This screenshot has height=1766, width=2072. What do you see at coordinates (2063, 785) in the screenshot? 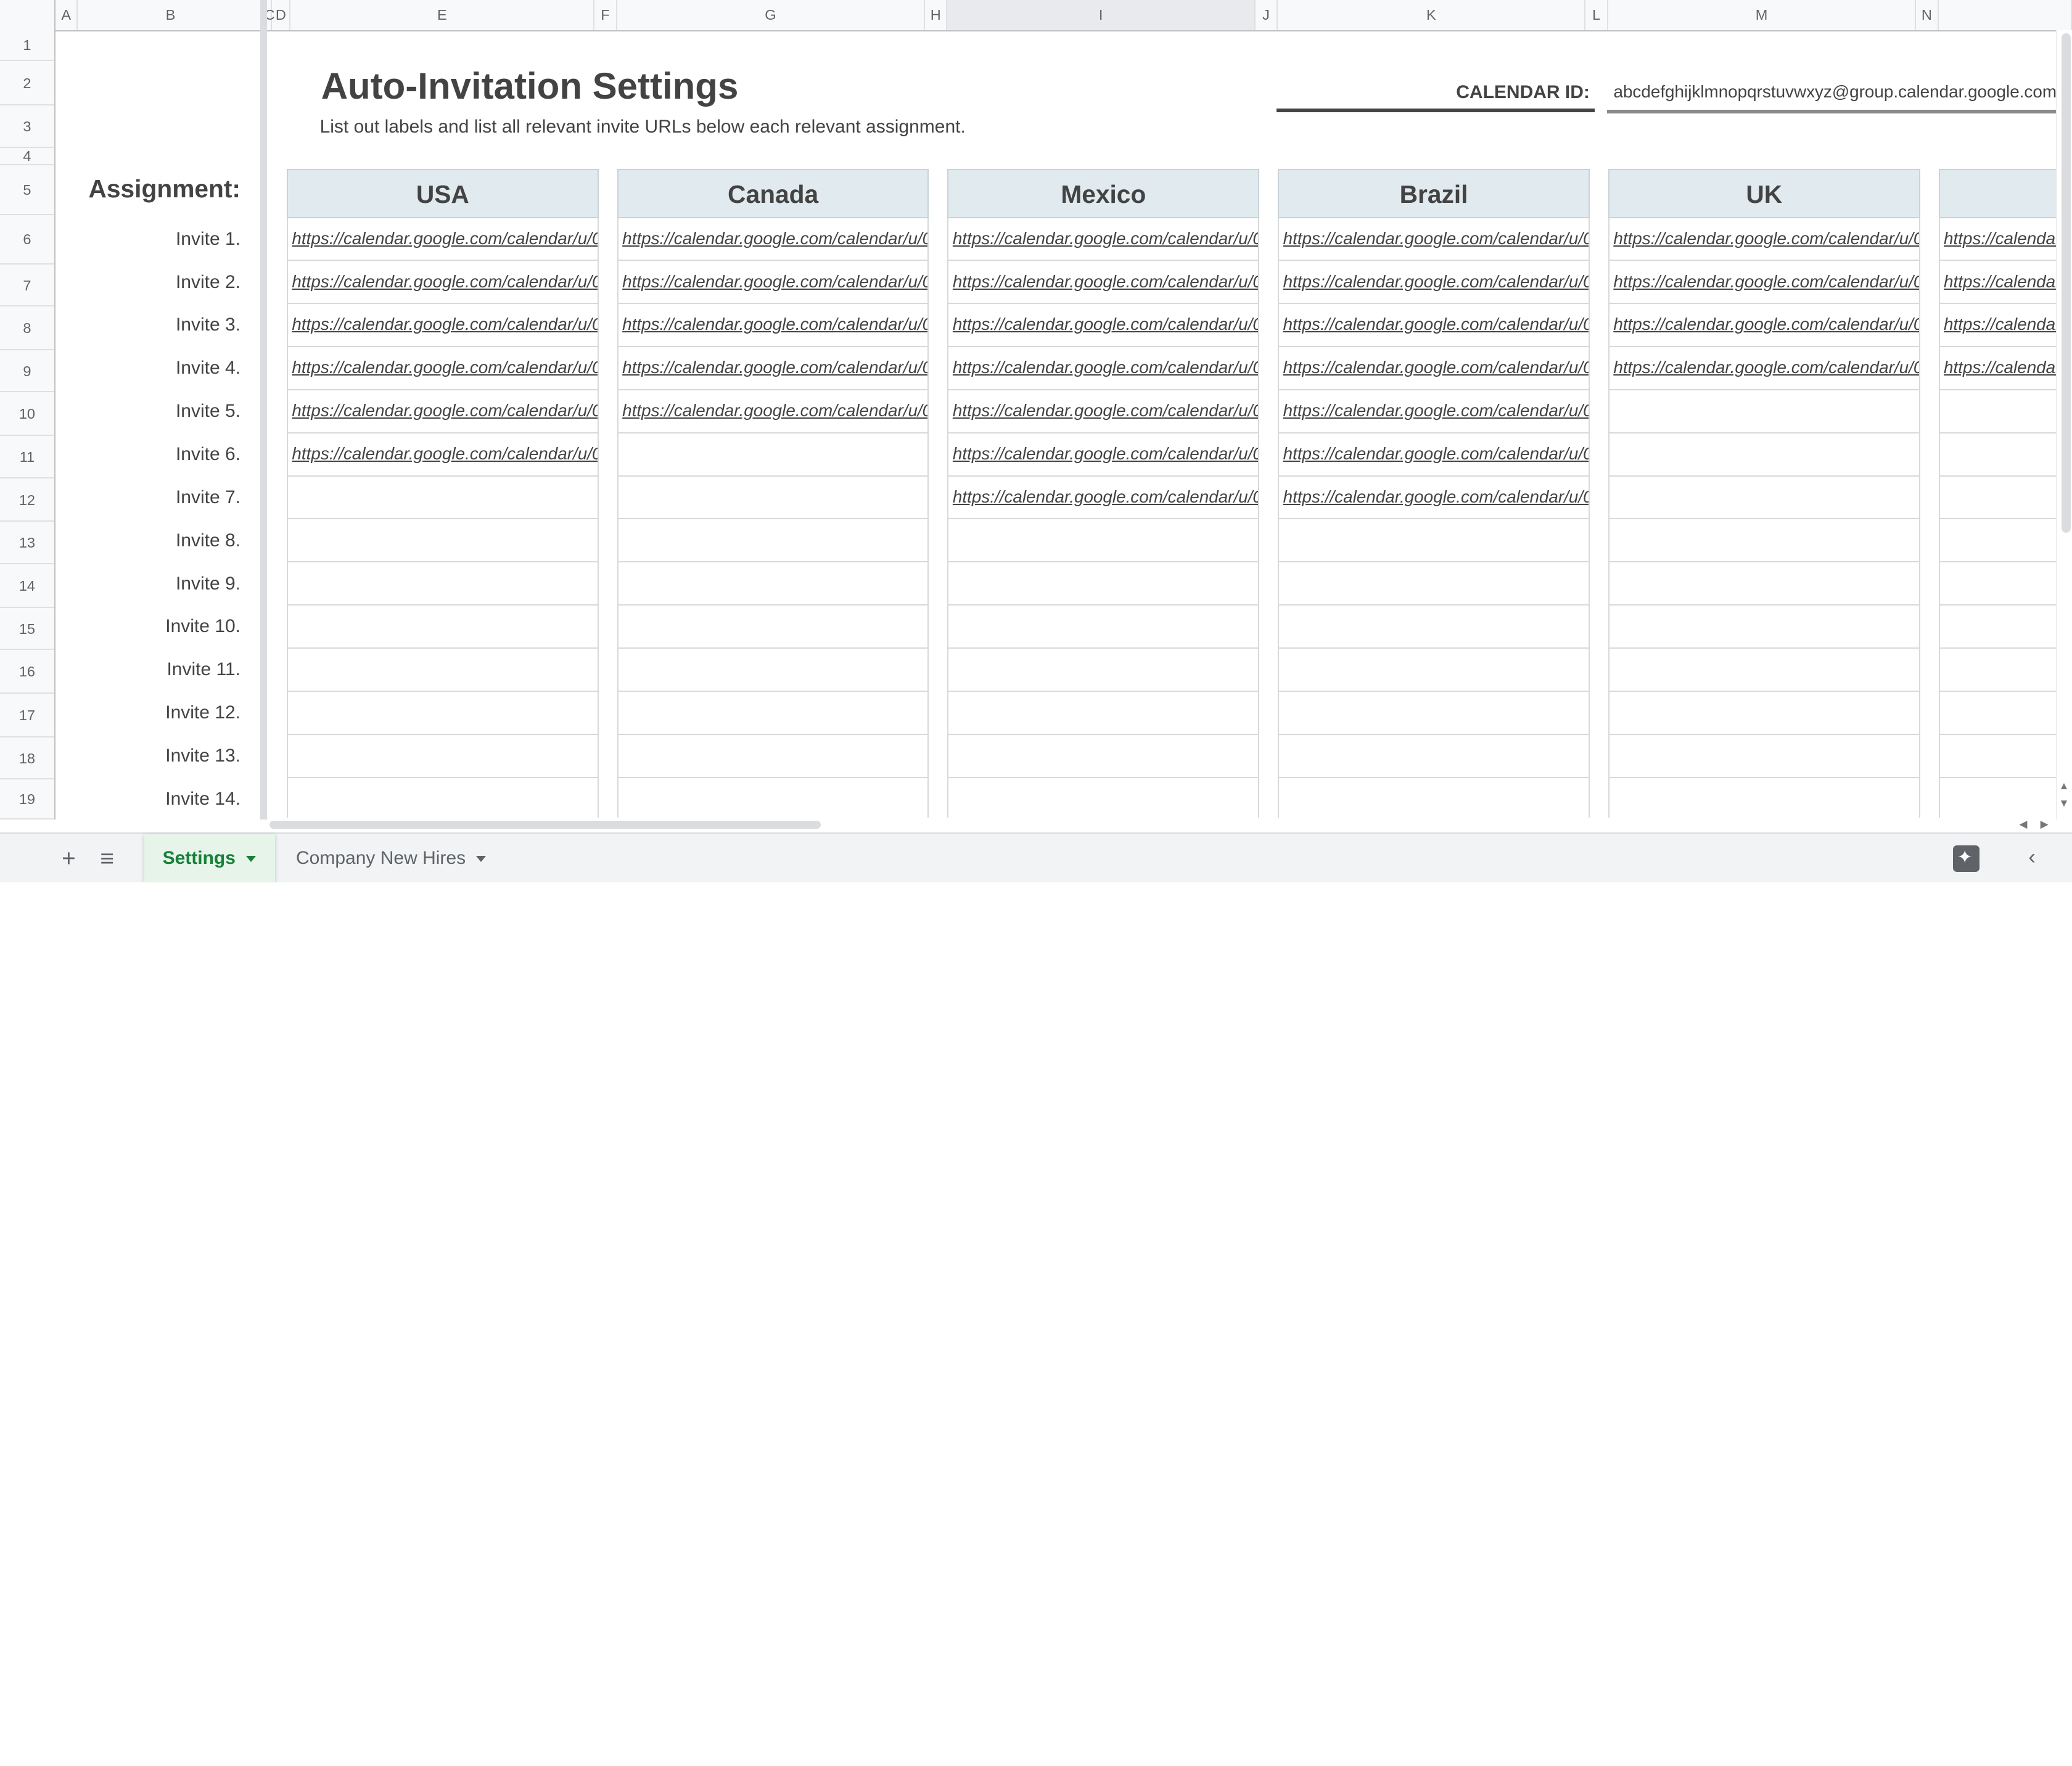
I see `scroll-up-icon: ▲` at bounding box center [2063, 785].